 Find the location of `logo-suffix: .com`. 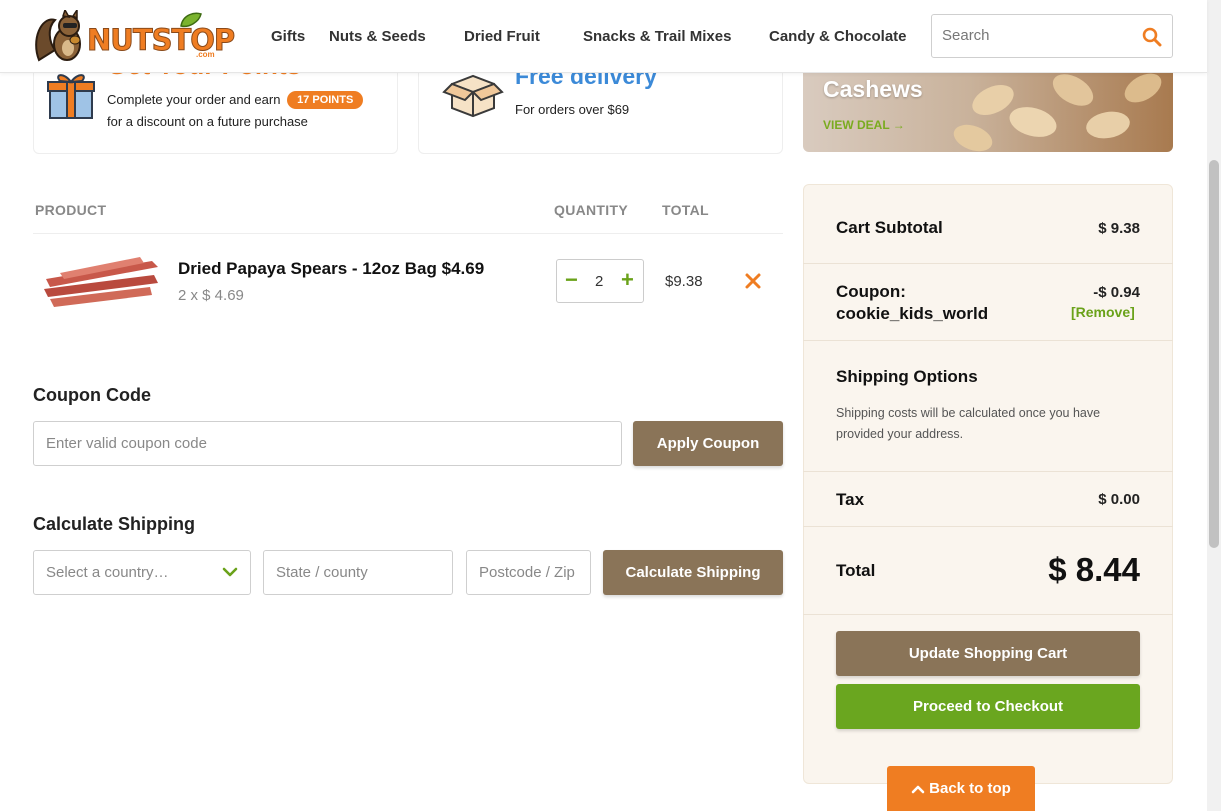

logo-suffix: .com is located at coordinates (205, 54).